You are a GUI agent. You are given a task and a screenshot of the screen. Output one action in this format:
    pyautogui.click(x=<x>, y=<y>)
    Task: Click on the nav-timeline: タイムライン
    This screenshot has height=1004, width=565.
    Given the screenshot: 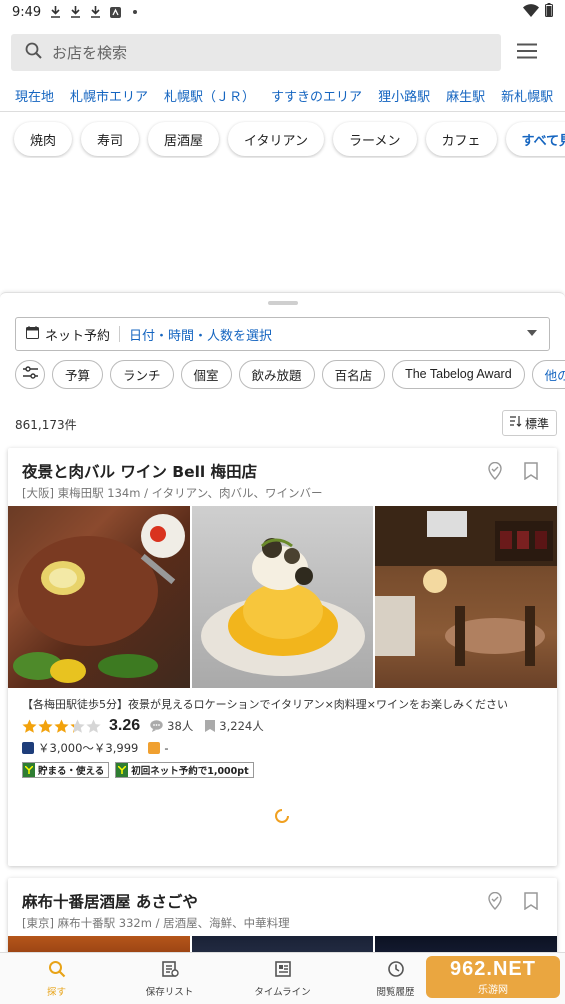 What is the action you would take?
    pyautogui.click(x=282, y=978)
    